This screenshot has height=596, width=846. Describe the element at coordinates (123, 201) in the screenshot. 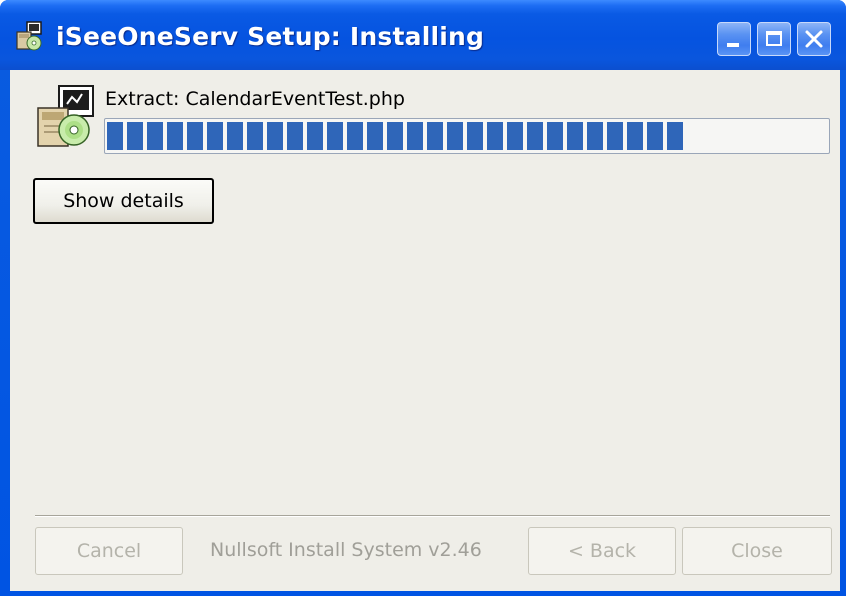

I see `show-details-button: Show details` at that location.